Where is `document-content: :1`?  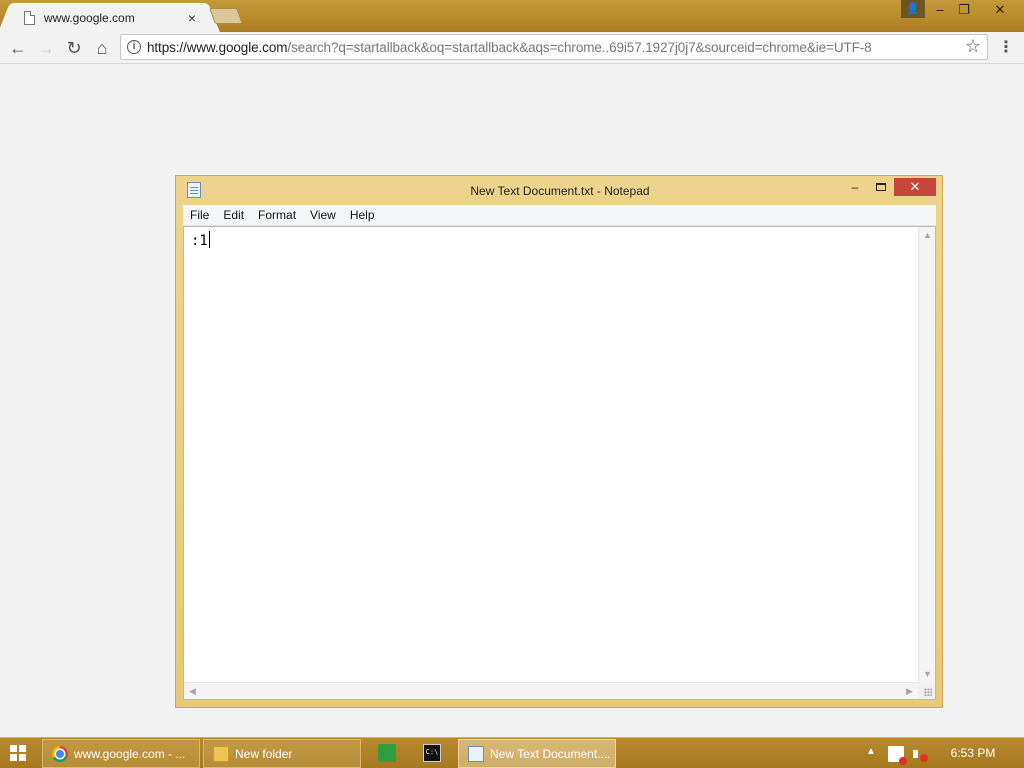
document-content: :1 is located at coordinates (199, 241).